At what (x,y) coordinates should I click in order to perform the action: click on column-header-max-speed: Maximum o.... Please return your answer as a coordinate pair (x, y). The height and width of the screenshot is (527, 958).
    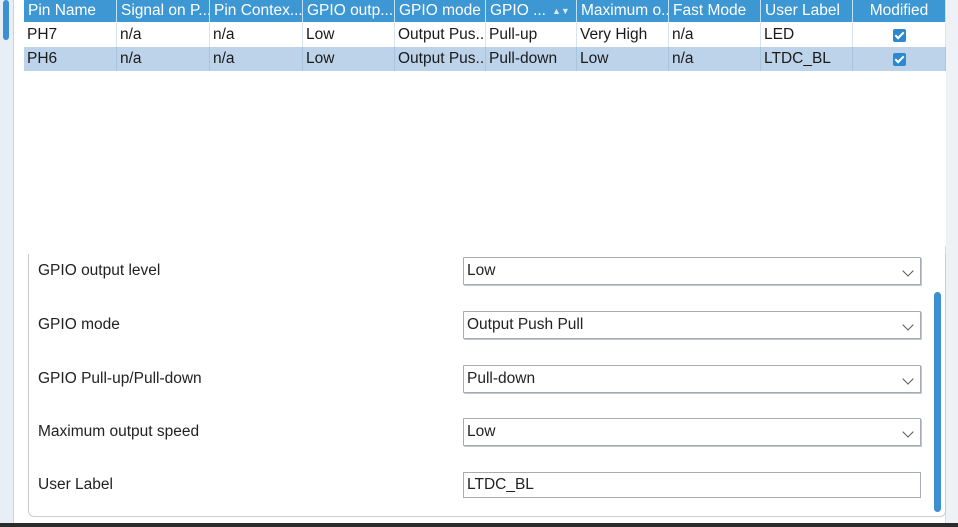
    Looking at the image, I should click on (623, 11).